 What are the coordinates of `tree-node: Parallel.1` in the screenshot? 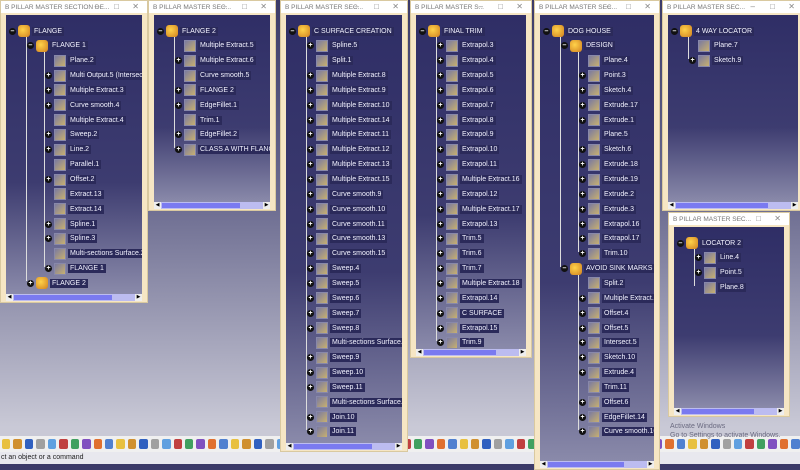 It's located at (78, 165).